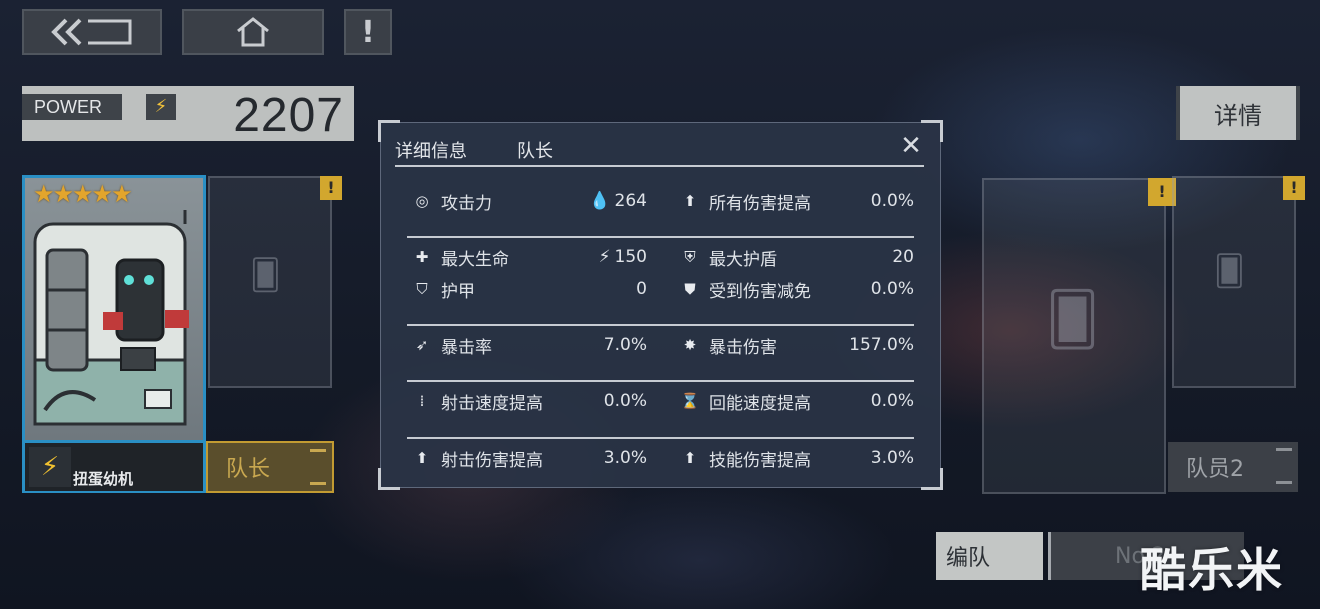  What do you see at coordinates (743, 347) in the screenshot?
I see `stat-label: 暴击伤害` at bounding box center [743, 347].